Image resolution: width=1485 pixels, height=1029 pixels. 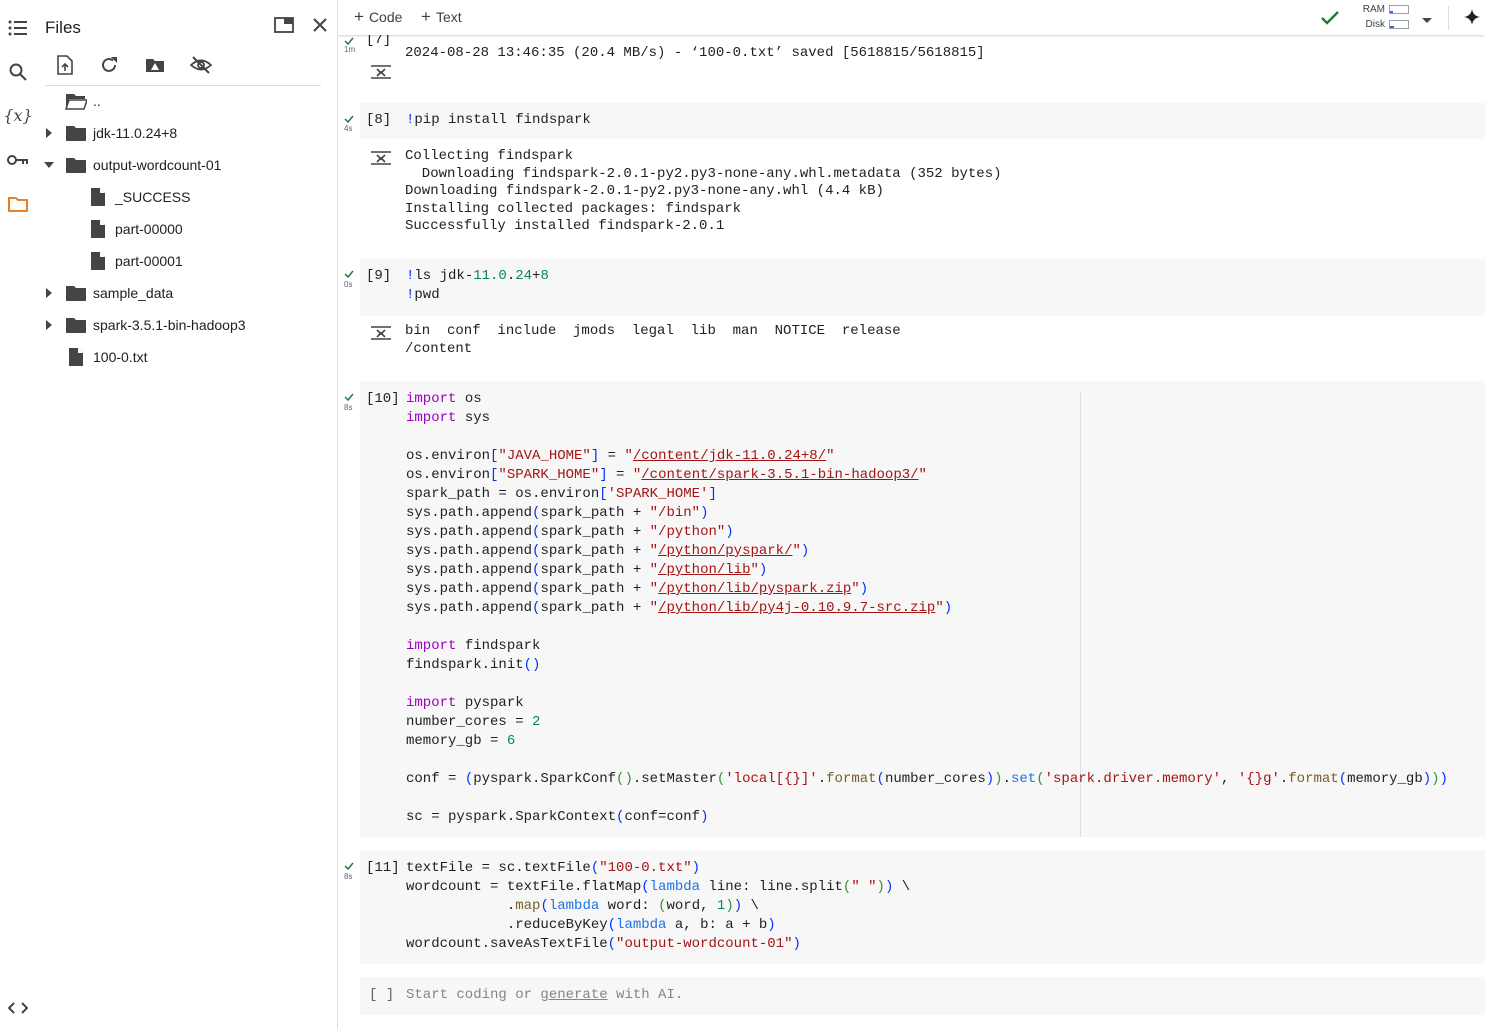 What do you see at coordinates (797, 608) in the screenshot?
I see `code-token: /python/lib/py4j-0.10.9.7-src.zip` at bounding box center [797, 608].